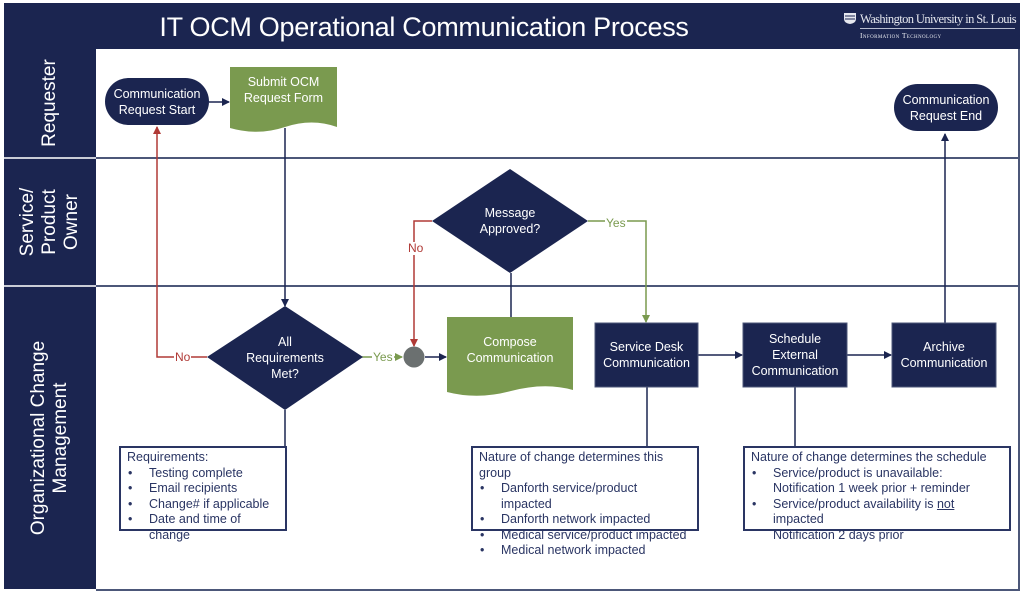  I want to click on node-approval-label: Message Approved?, so click(510, 221).